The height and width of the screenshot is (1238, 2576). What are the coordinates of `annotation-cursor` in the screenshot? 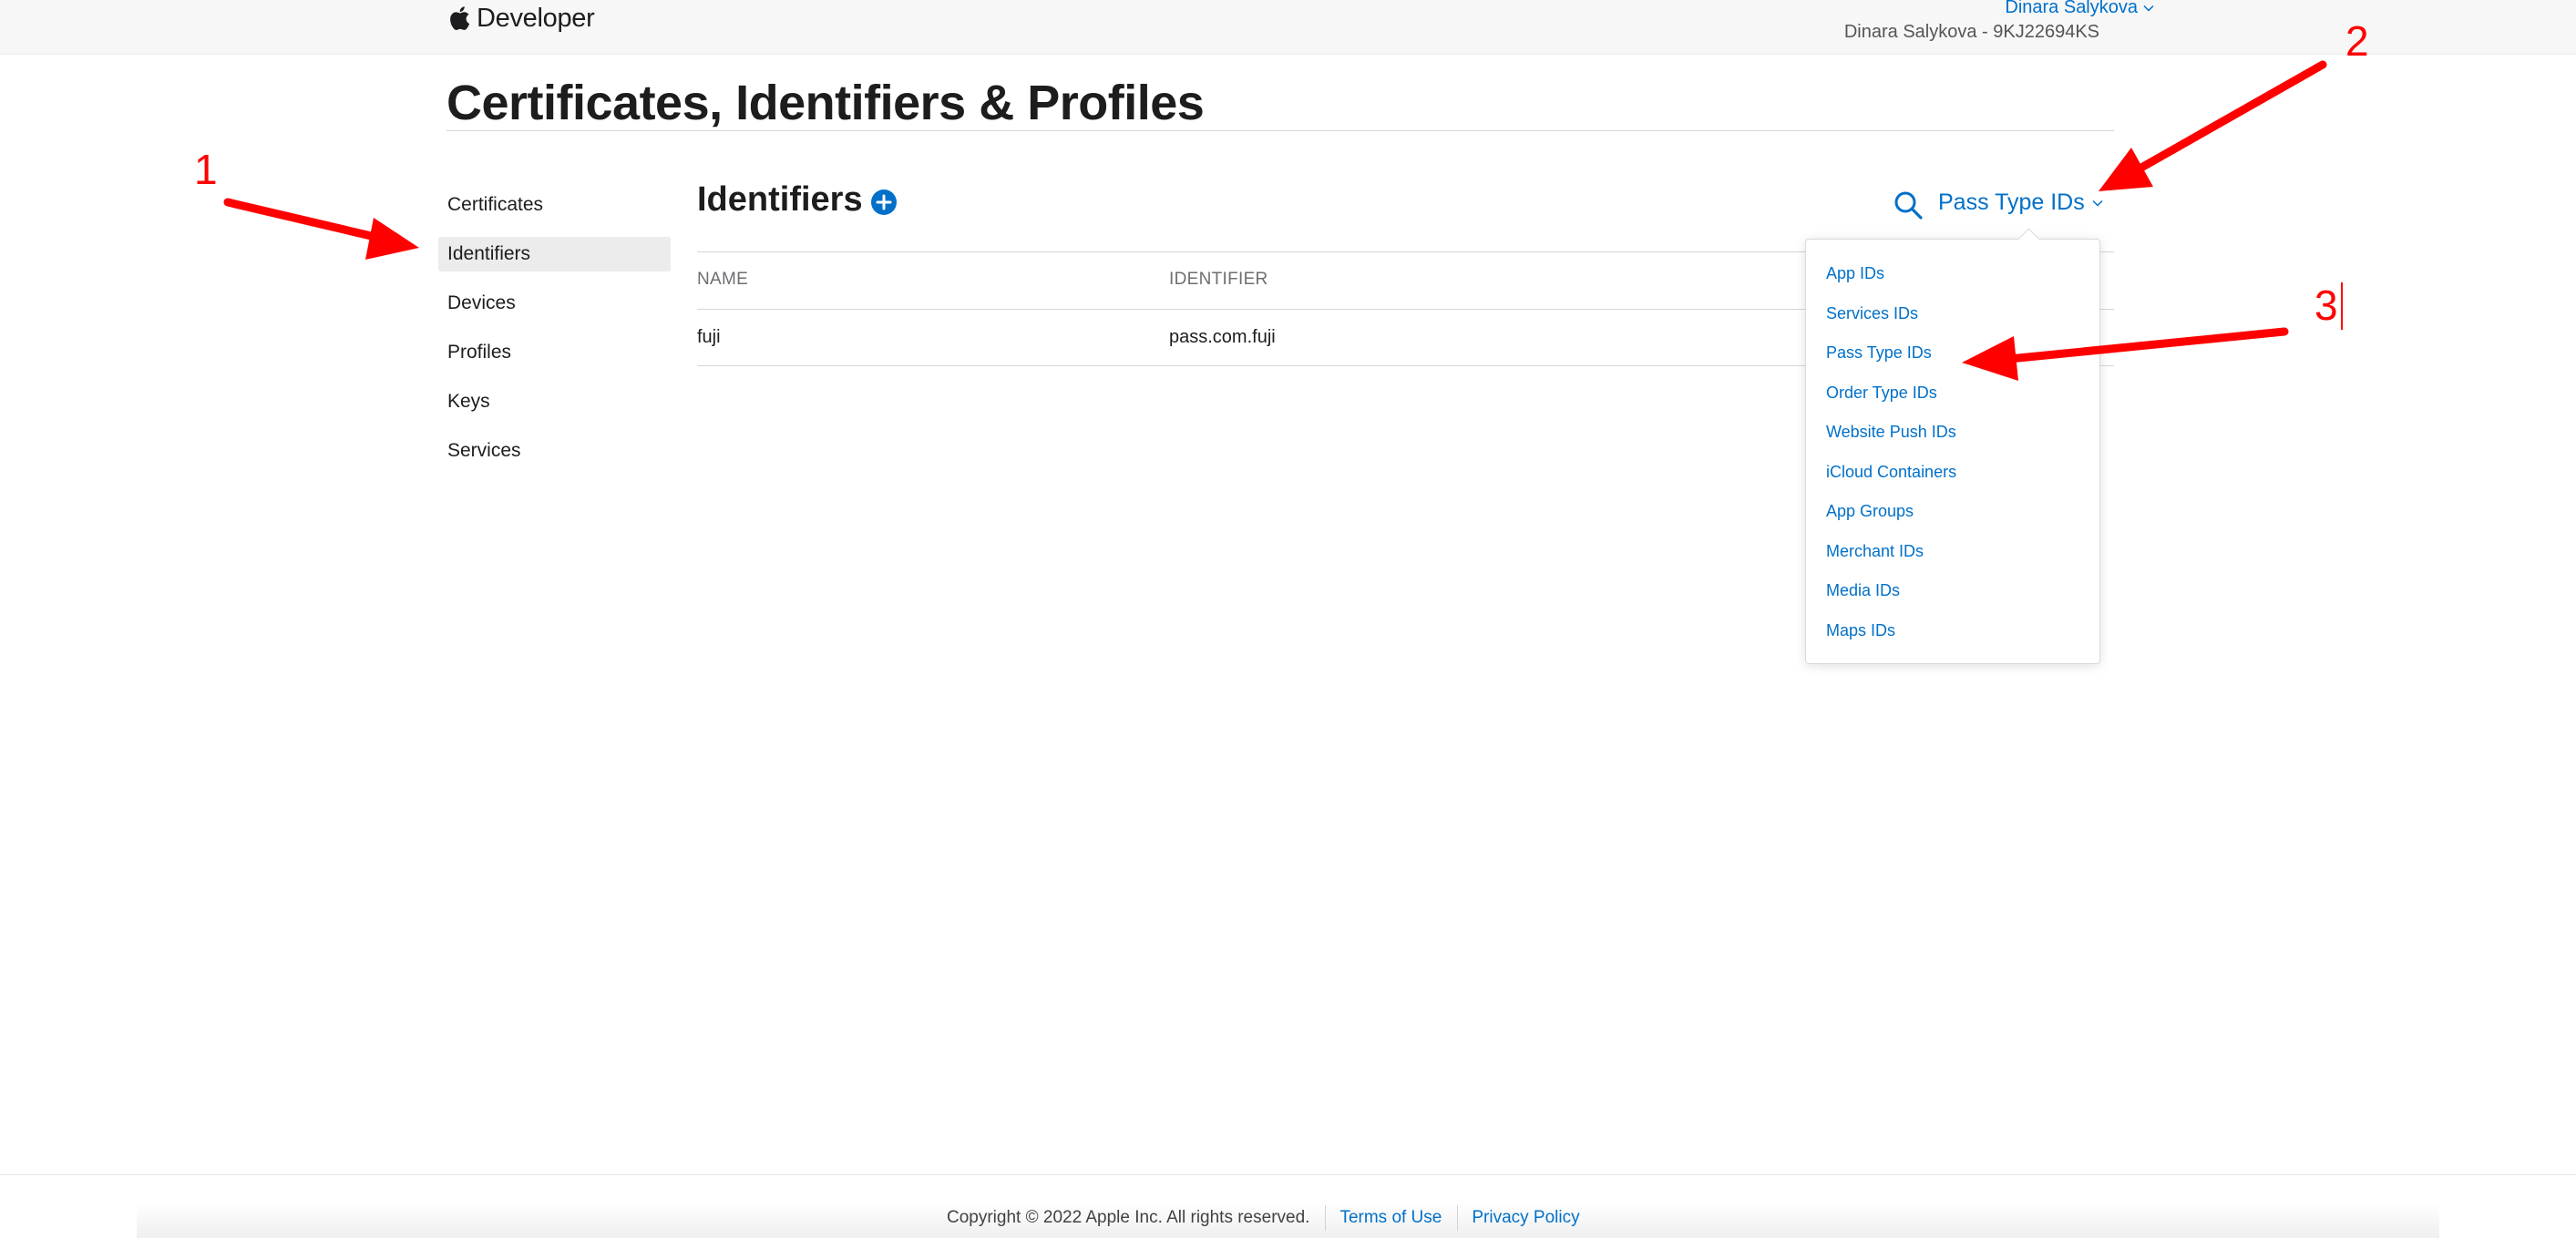 It's located at (2342, 306).